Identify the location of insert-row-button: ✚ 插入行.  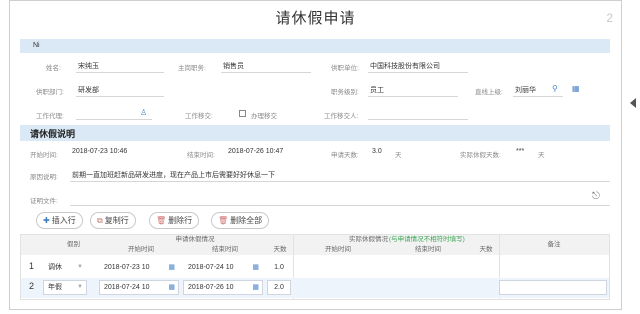
(59, 220).